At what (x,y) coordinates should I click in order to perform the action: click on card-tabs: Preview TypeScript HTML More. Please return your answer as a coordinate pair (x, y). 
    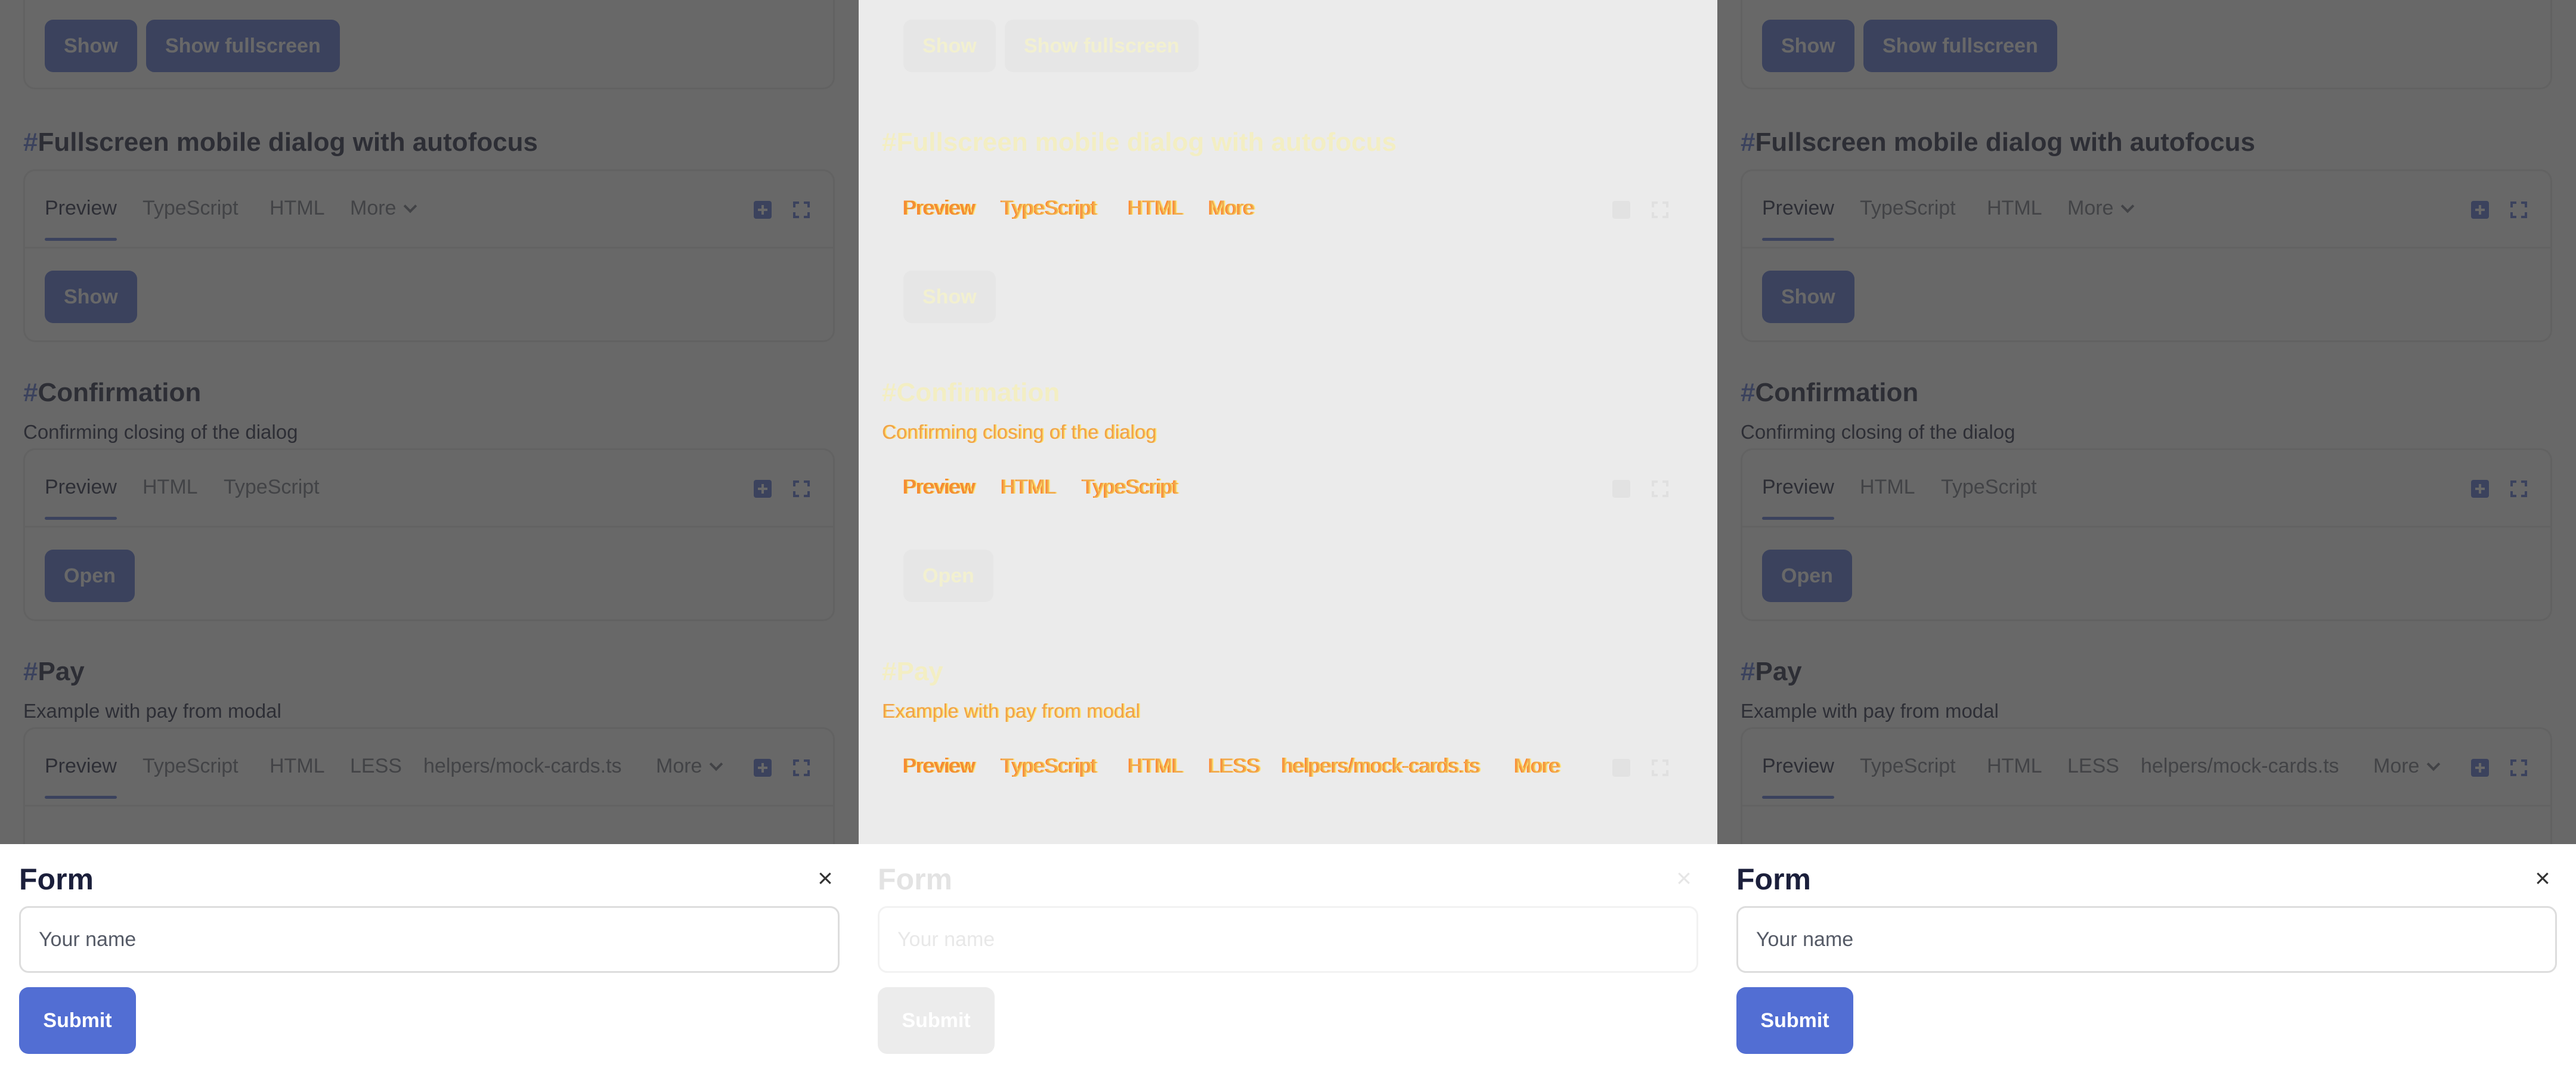
    Looking at the image, I should click on (1288, 210).